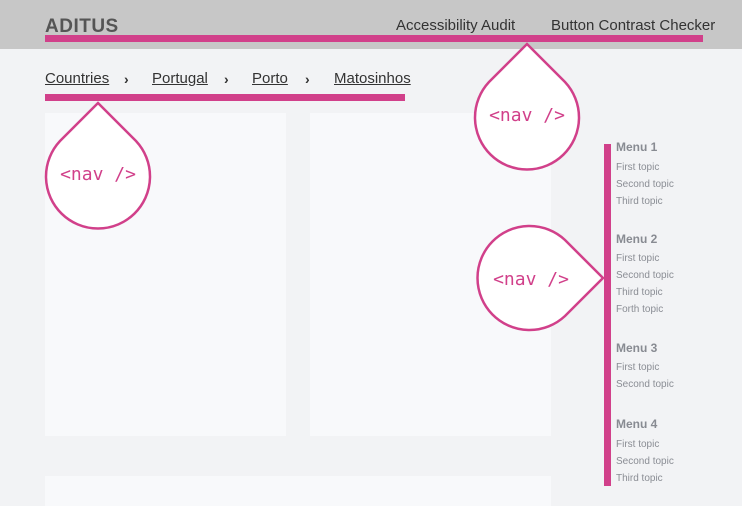 This screenshot has height=506, width=742. What do you see at coordinates (527, 115) in the screenshot?
I see `callout-header-label: <nav />` at bounding box center [527, 115].